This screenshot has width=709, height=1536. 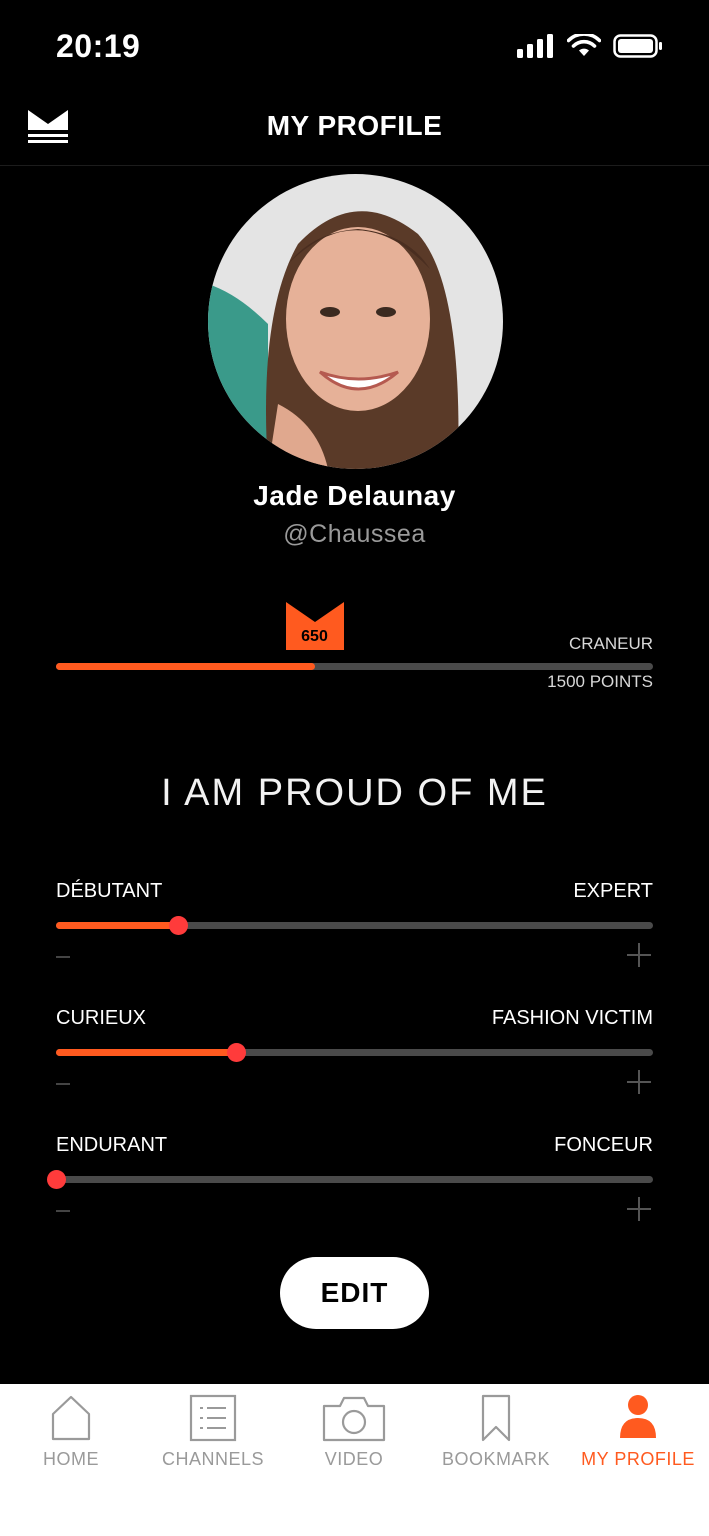 What do you see at coordinates (354, 534) in the screenshot?
I see `user-handle: @Chaussea` at bounding box center [354, 534].